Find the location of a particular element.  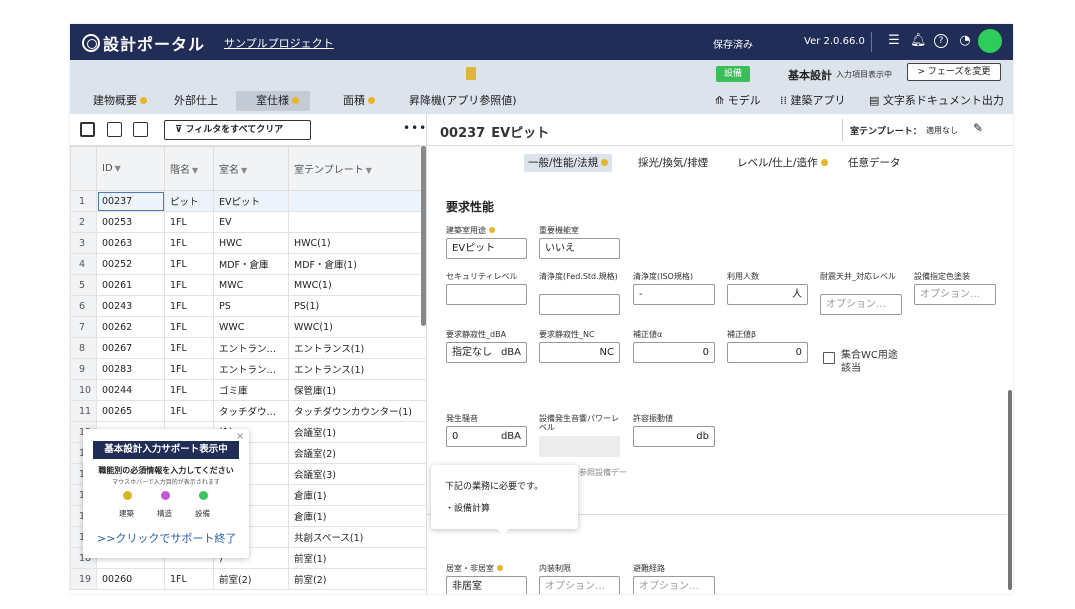

form-view-icon is located at coordinates (140, 129).